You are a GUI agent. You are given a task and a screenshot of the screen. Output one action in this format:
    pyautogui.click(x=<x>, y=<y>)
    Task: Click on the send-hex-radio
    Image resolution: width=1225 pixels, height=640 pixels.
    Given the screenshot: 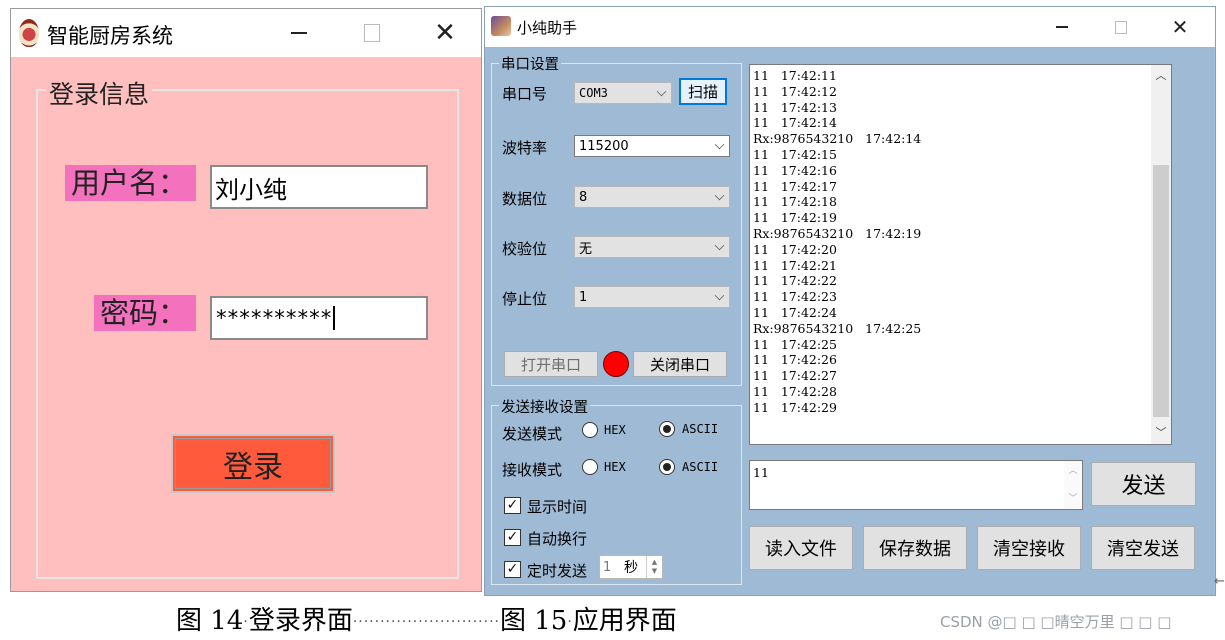 What is the action you would take?
    pyautogui.click(x=590, y=430)
    